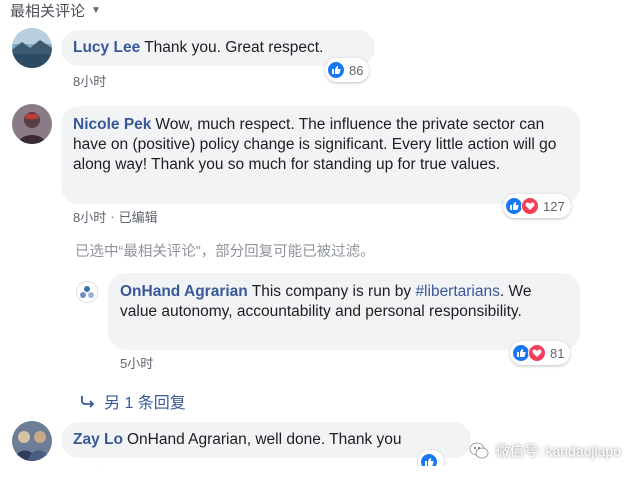 The image size is (629, 483). What do you see at coordinates (558, 451) in the screenshot?
I see `watermark-text: 微信号: kandaojiapo` at bounding box center [558, 451].